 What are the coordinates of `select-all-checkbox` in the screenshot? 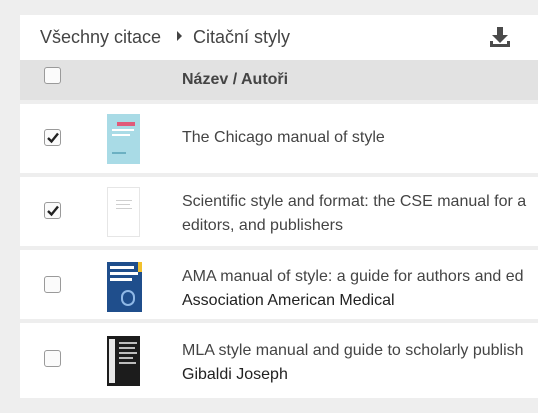 It's located at (52, 75).